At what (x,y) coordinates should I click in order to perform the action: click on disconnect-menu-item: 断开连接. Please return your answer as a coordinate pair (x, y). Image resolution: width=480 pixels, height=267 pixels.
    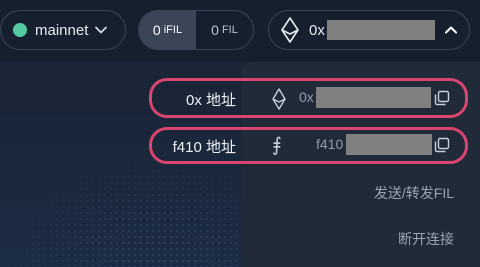
    Looking at the image, I should click on (426, 239).